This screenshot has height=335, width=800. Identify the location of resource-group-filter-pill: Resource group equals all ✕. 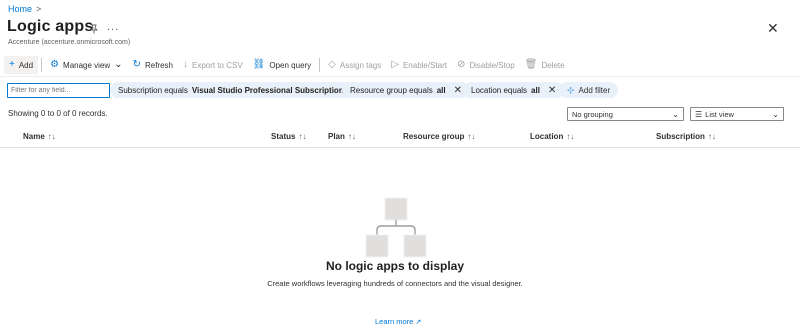
(406, 90).